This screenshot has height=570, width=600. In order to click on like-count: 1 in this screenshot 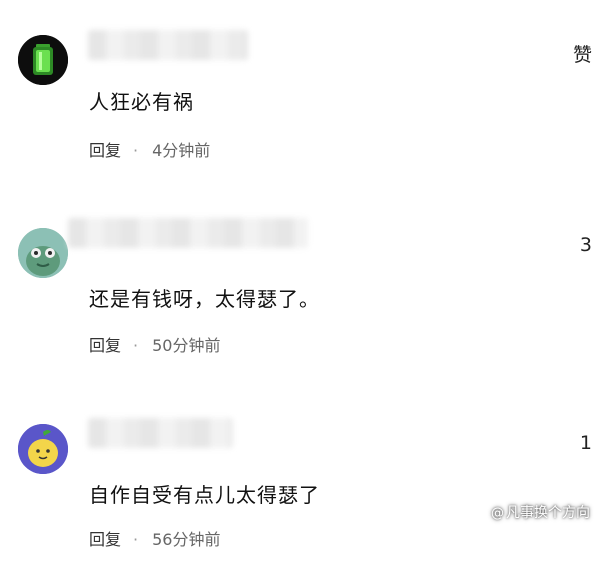, I will do `click(586, 443)`.